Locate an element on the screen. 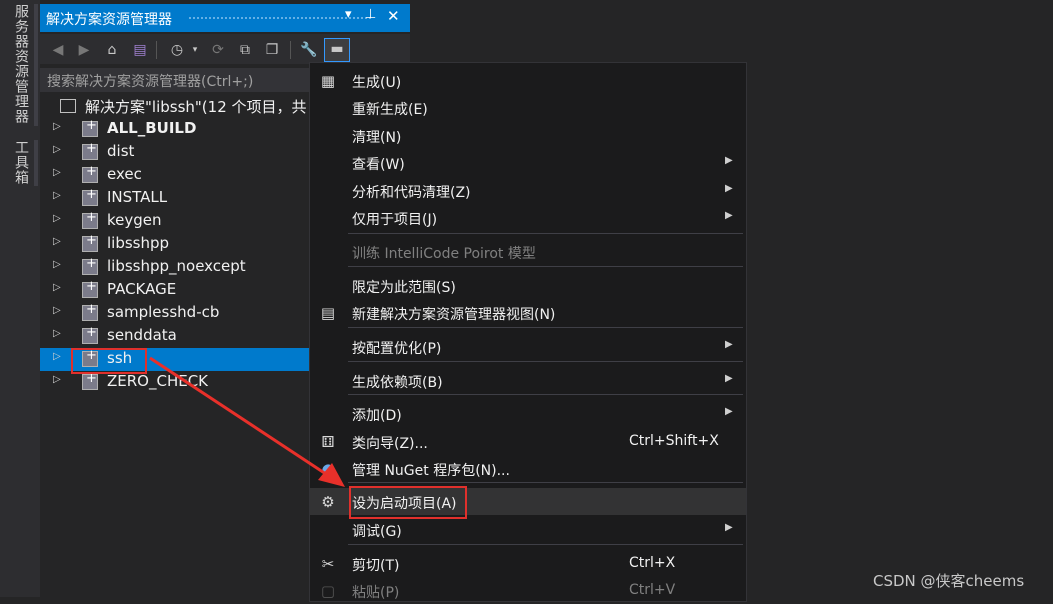 This screenshot has height=604, width=1053. watermark: CSDN @侠客cheems is located at coordinates (949, 581).